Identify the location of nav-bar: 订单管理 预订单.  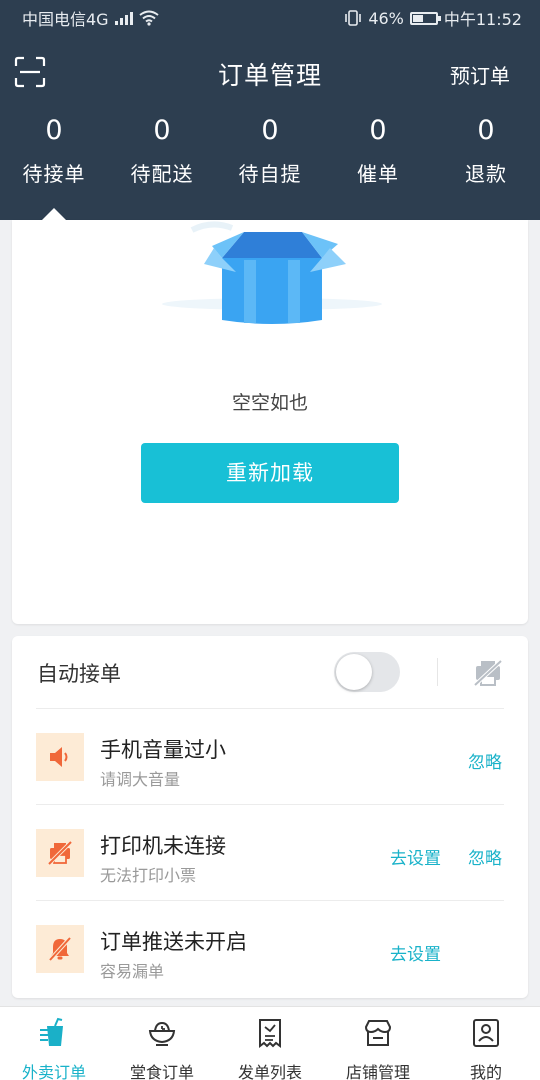
(270, 72).